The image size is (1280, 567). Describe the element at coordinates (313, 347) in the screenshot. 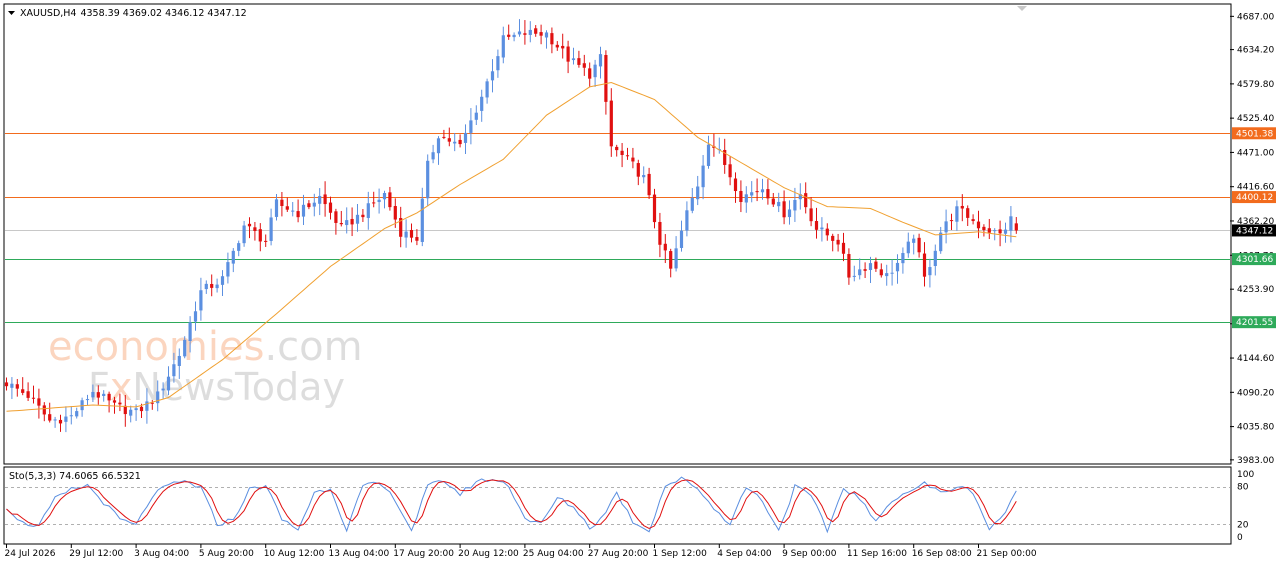

I see `watermark-dotcom: .com` at that location.